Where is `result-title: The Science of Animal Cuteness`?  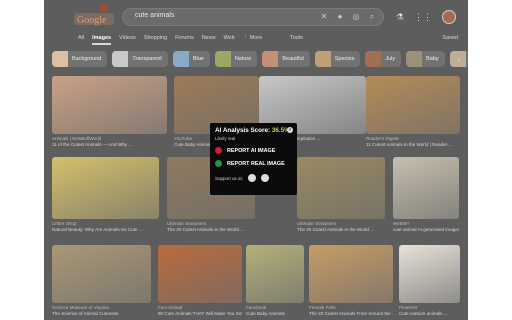
result-title: The Science of Animal Cuteness is located at coordinates (85, 313).